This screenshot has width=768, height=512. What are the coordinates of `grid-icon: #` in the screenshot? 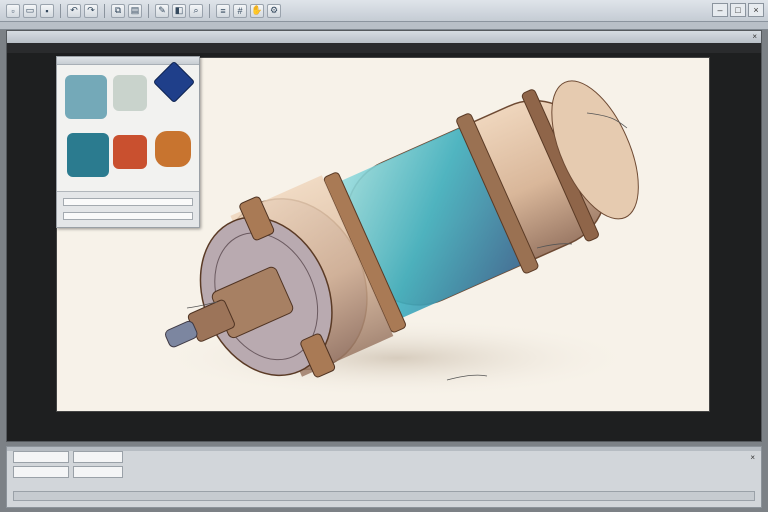 It's located at (240, 10).